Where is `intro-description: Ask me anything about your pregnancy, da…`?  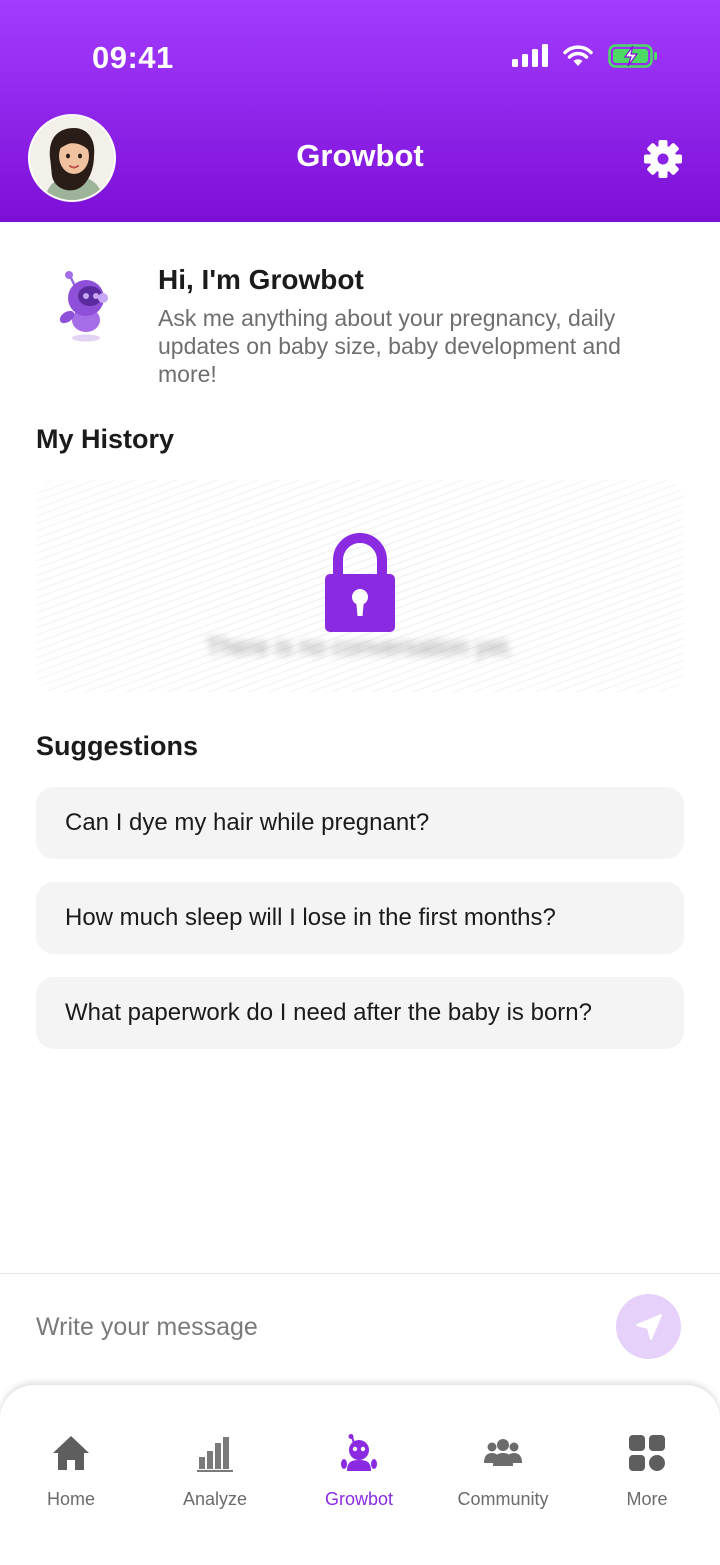 intro-description: Ask me anything about your pregnancy, da… is located at coordinates (389, 346).